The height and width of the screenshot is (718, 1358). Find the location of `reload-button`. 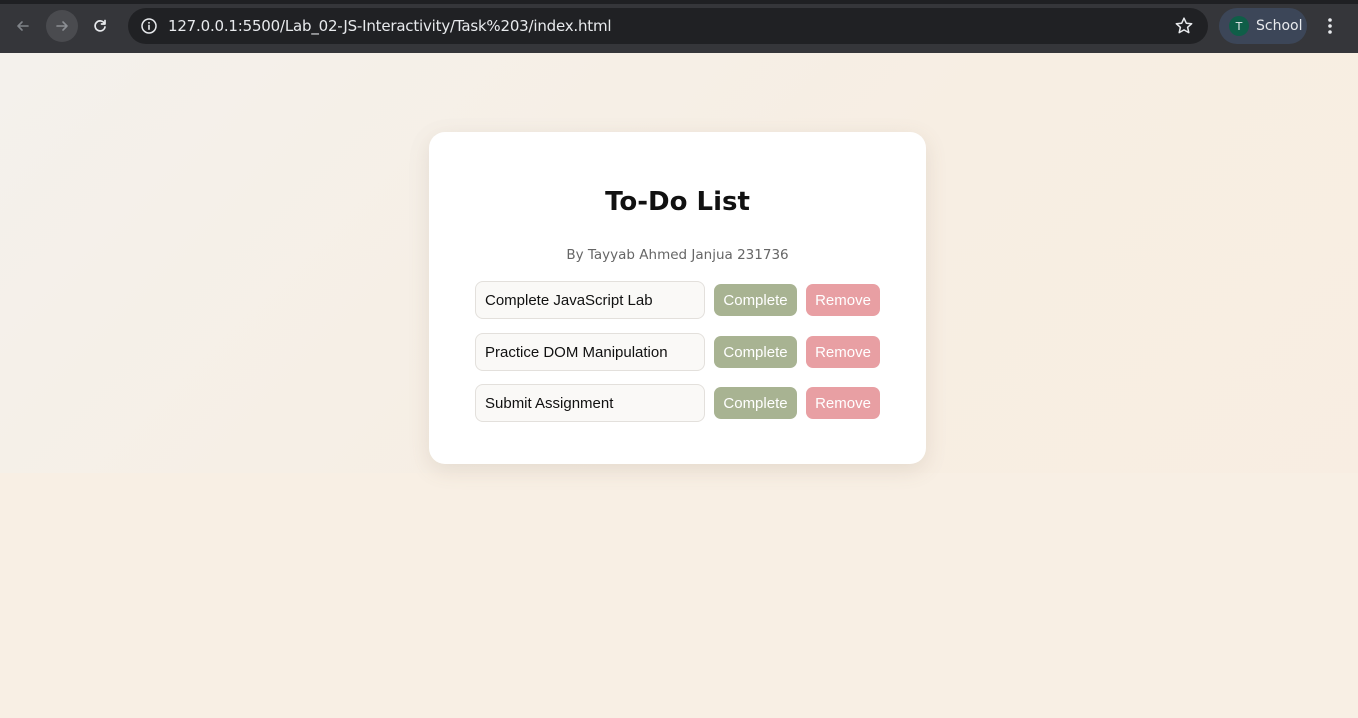

reload-button is located at coordinates (100, 26).